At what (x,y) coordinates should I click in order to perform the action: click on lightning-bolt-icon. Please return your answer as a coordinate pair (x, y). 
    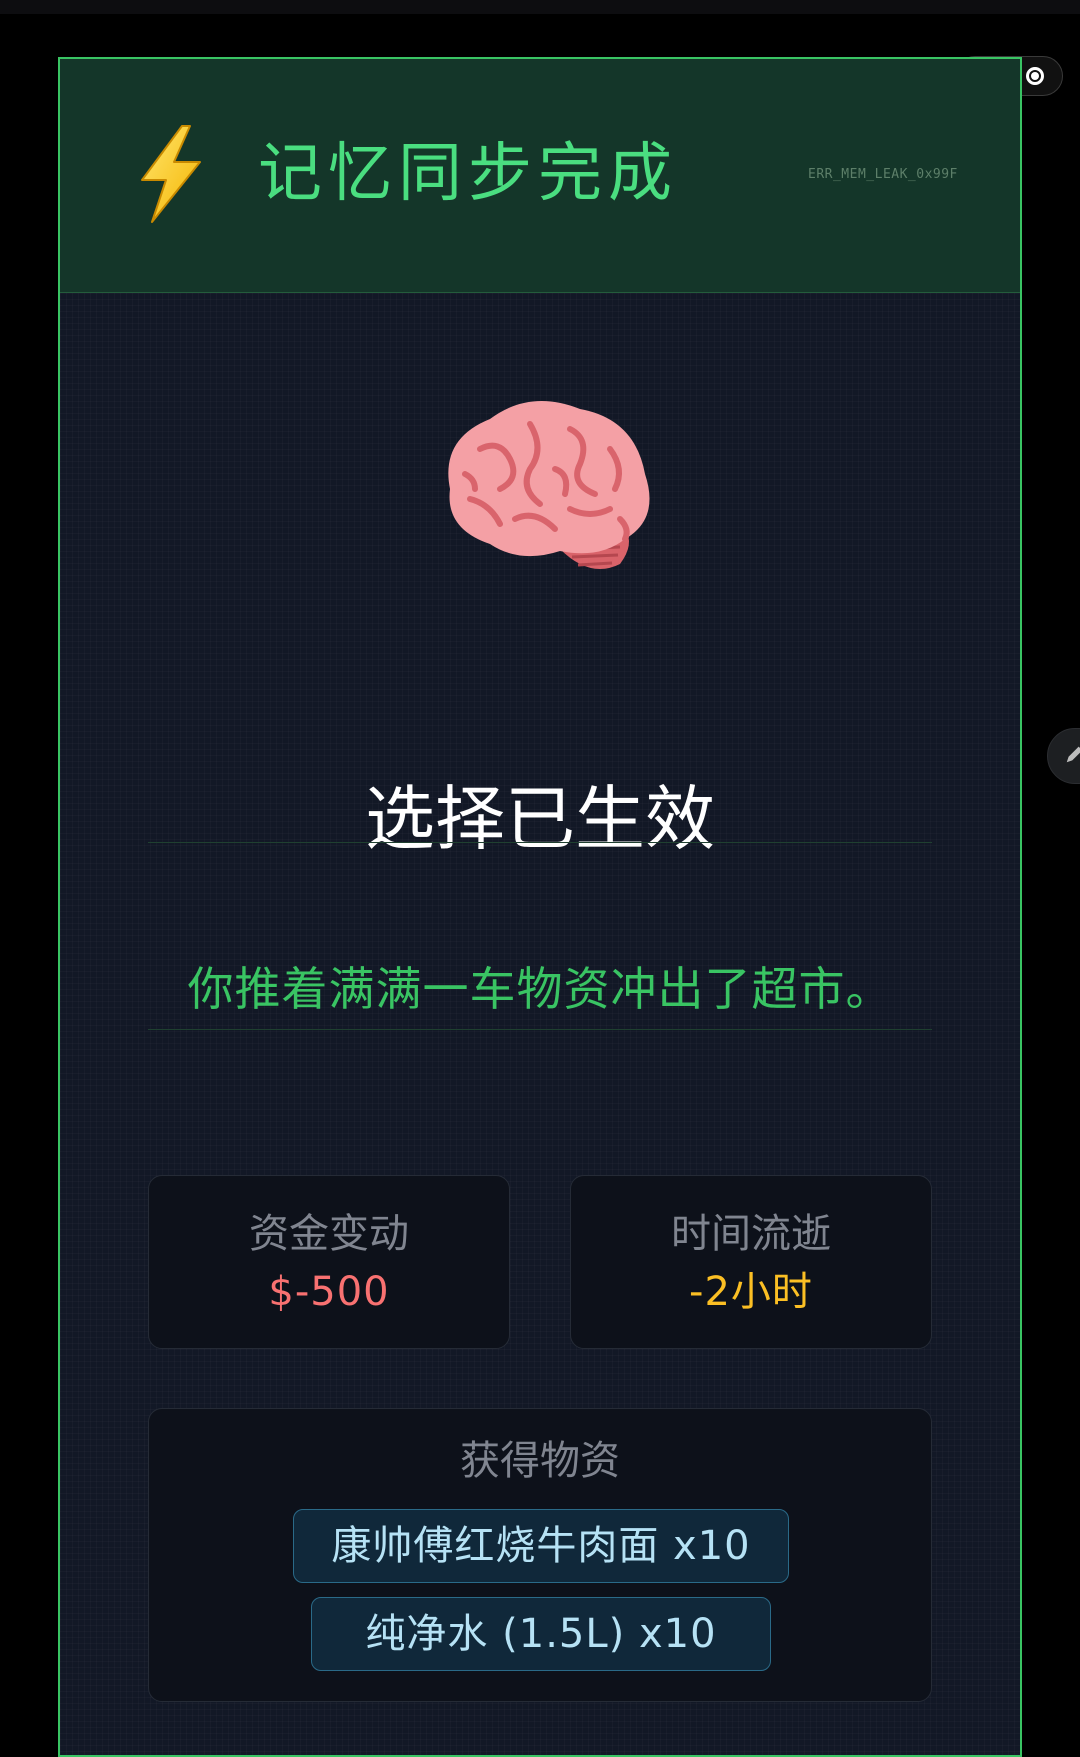
    Looking at the image, I should click on (171, 174).